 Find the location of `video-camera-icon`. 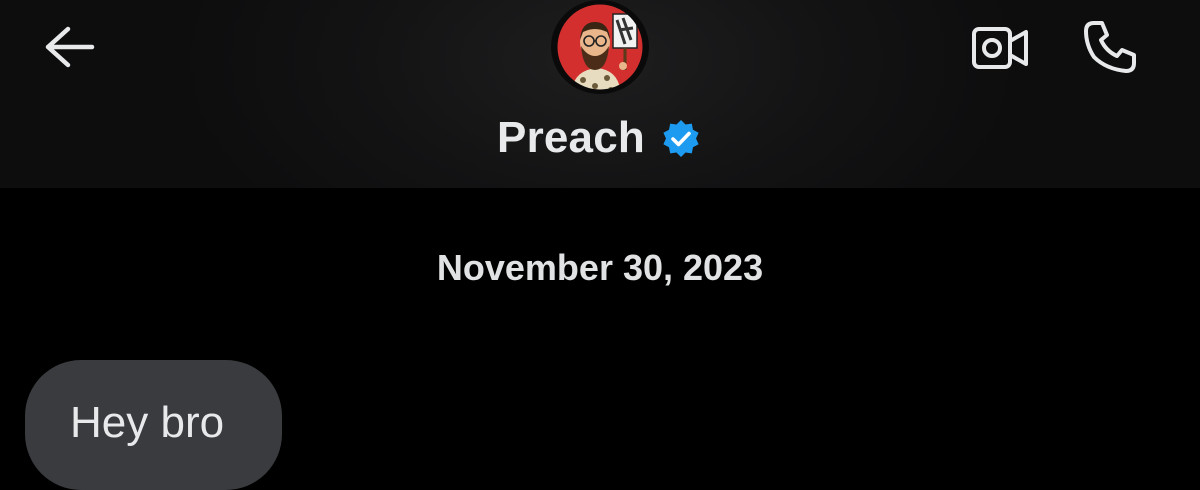

video-camera-icon is located at coordinates (1000, 48).